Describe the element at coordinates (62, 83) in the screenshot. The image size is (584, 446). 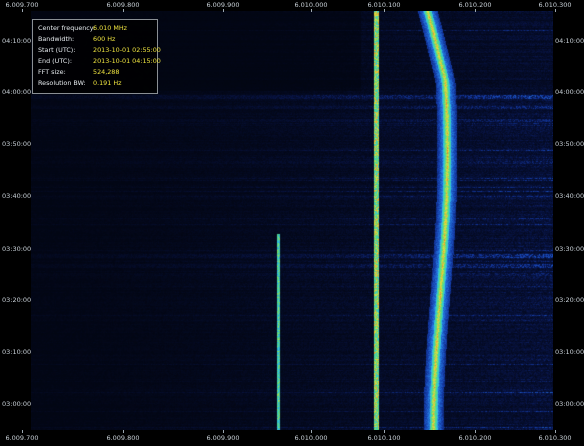
I see `info-label: Resolution BW:` at that location.